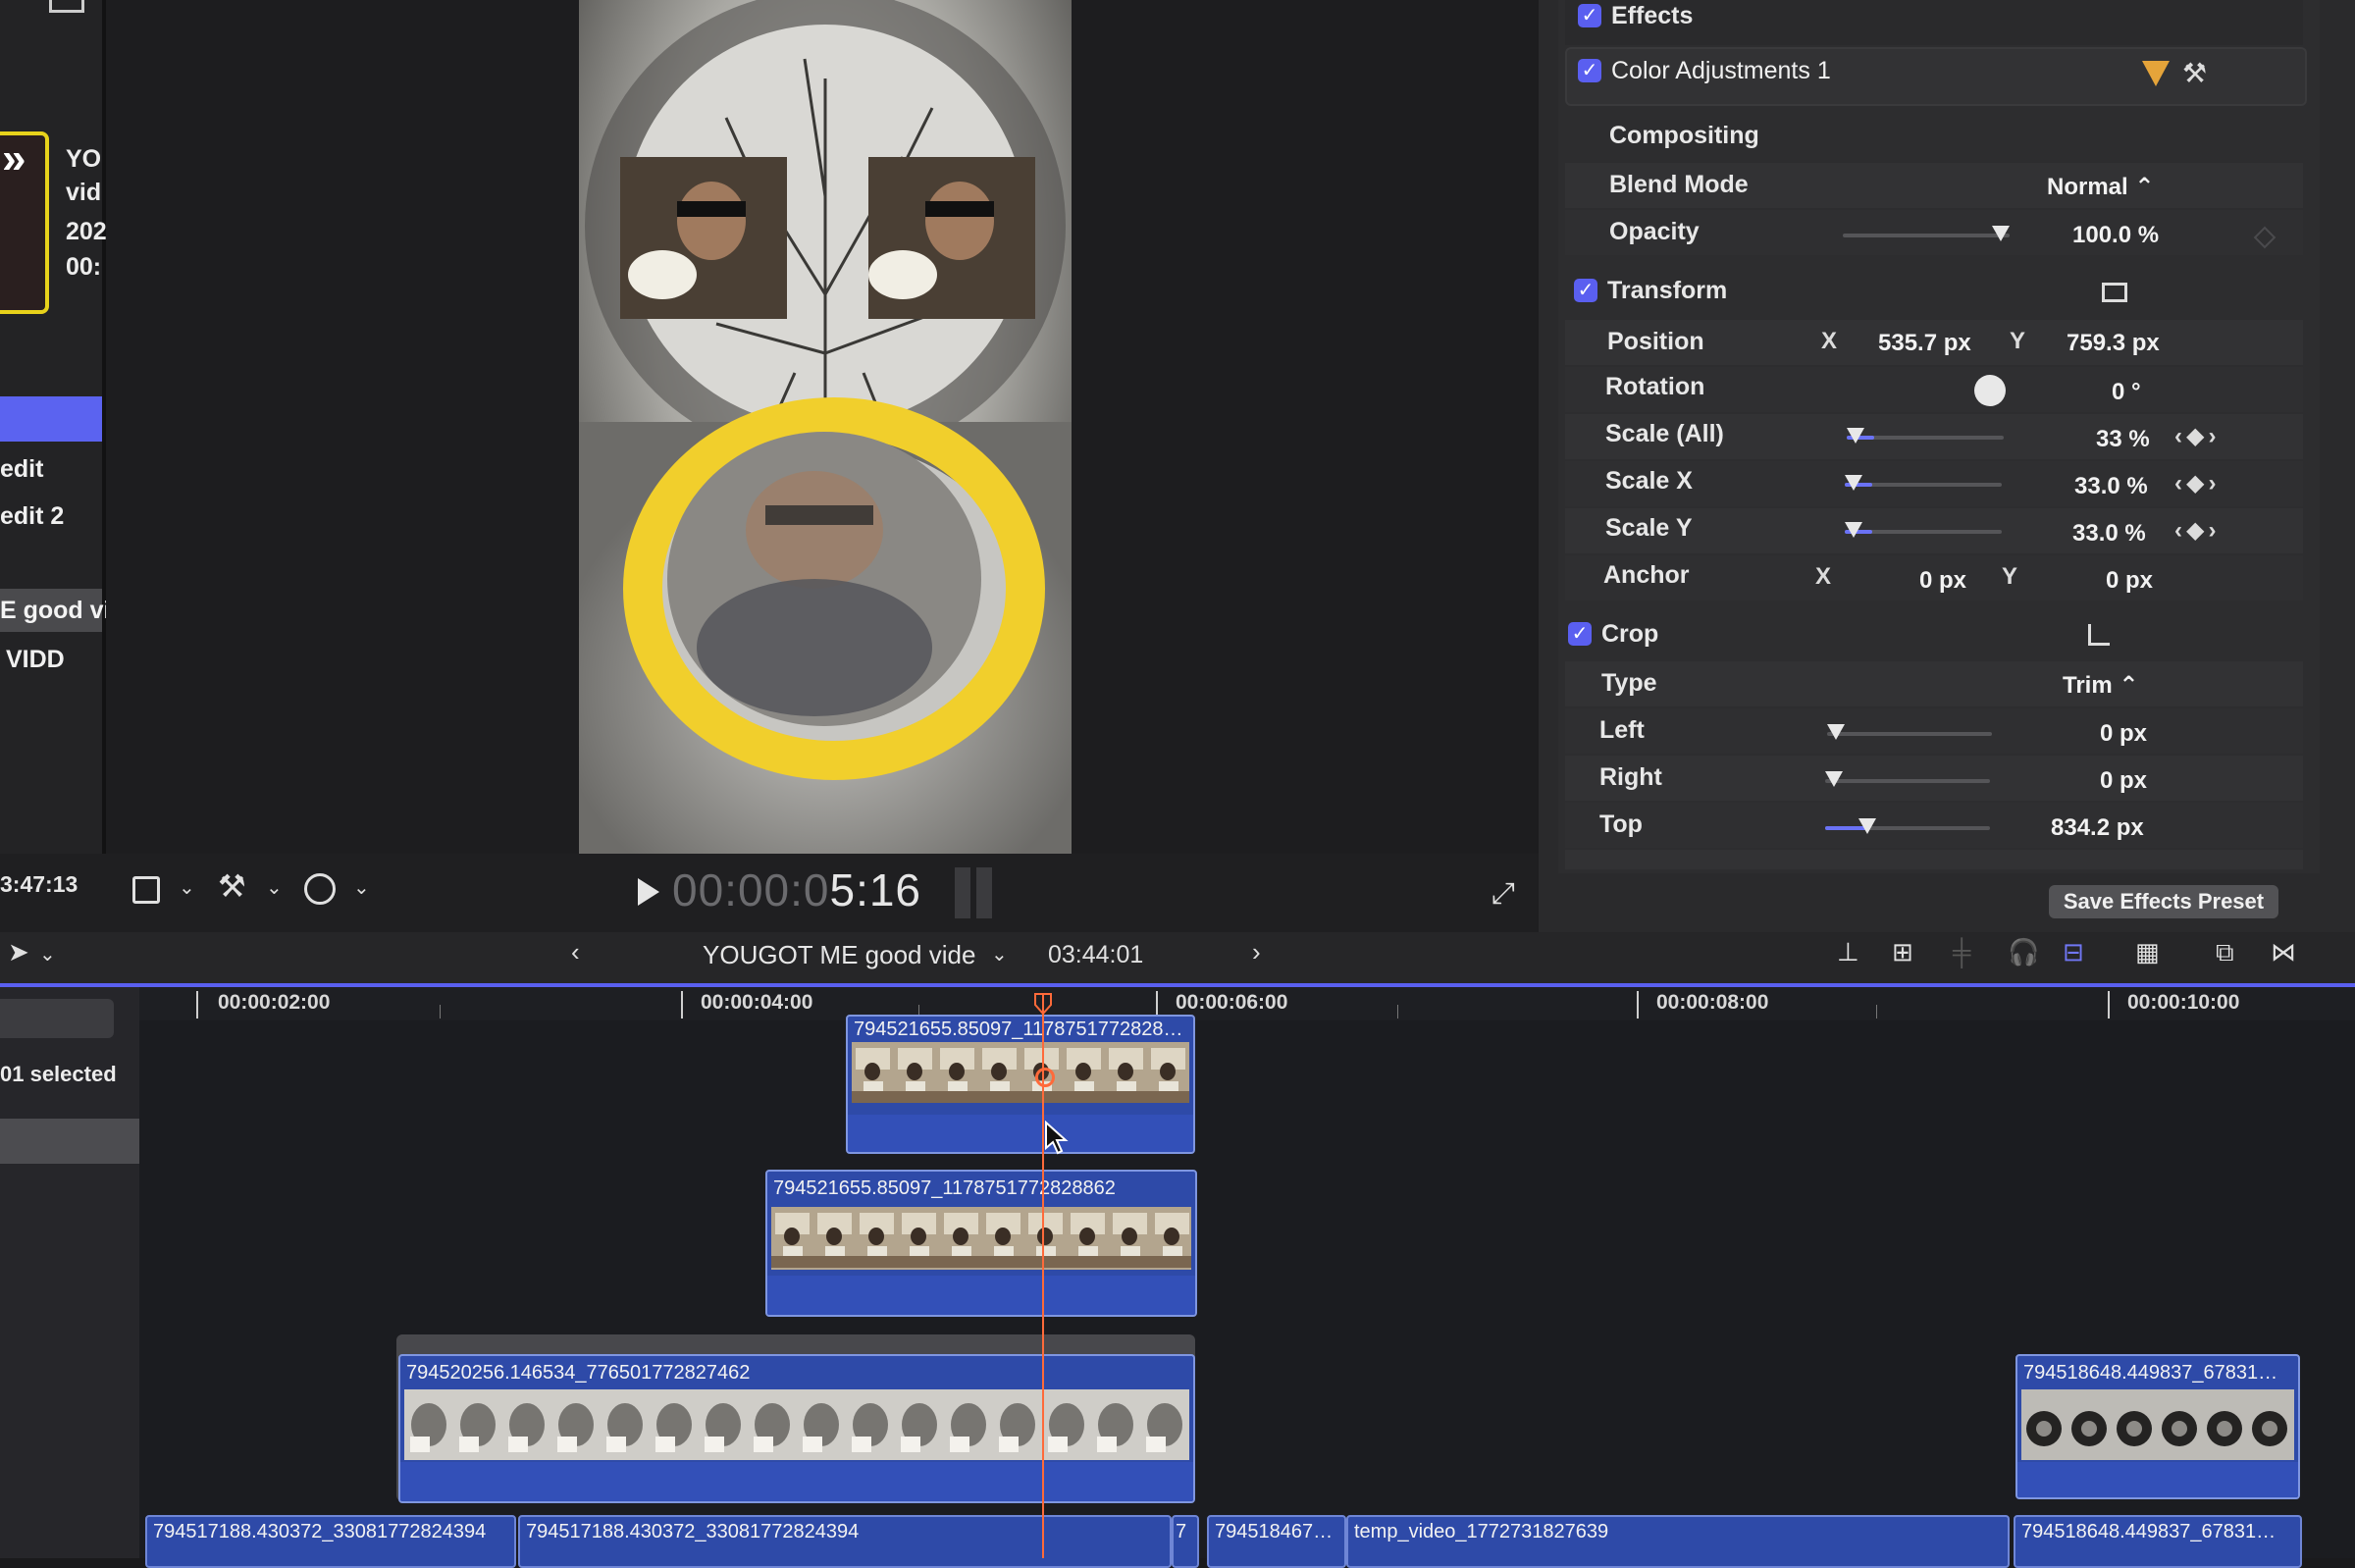 Image resolution: width=2355 pixels, height=1568 pixels. Describe the element at coordinates (1902, 952) in the screenshot. I see `insert-clip-icon: ⊞` at that location.